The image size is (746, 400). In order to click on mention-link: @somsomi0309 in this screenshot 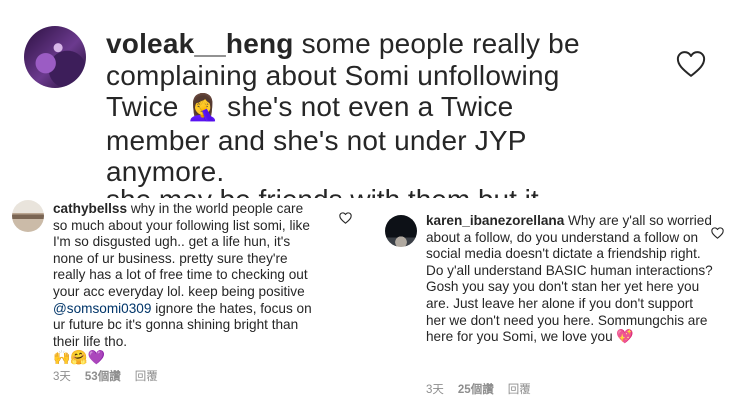, I will do `click(102, 308)`.